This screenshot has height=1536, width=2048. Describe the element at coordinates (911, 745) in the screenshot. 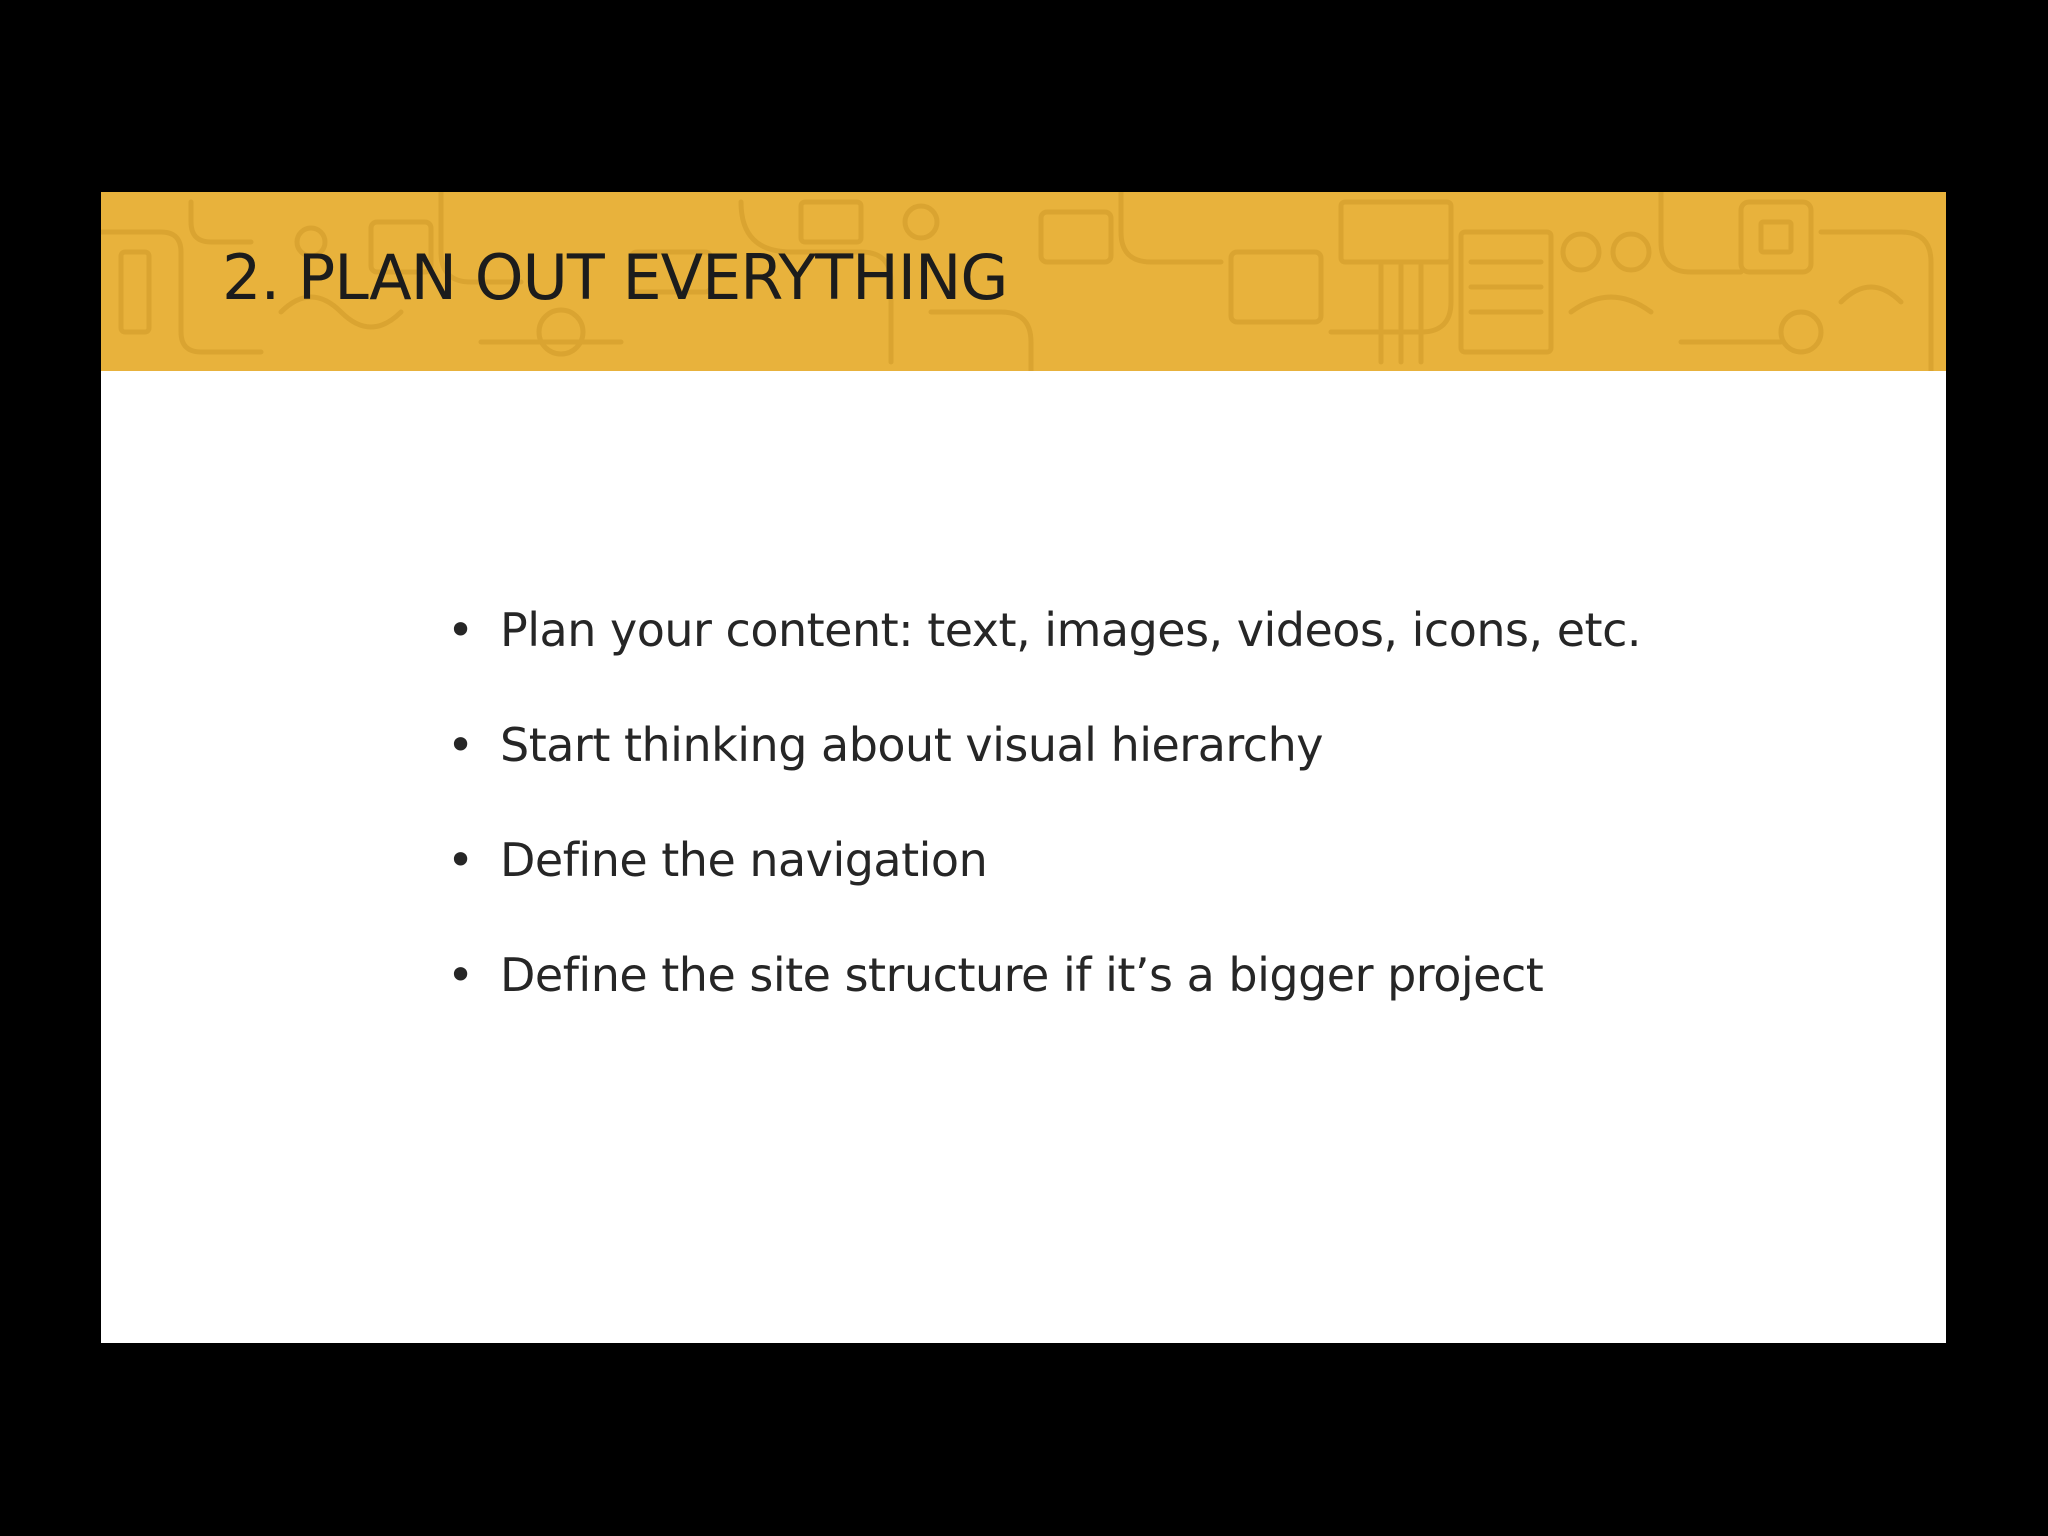

I see `bullet-text: Start thinking about visual hierarchy` at that location.